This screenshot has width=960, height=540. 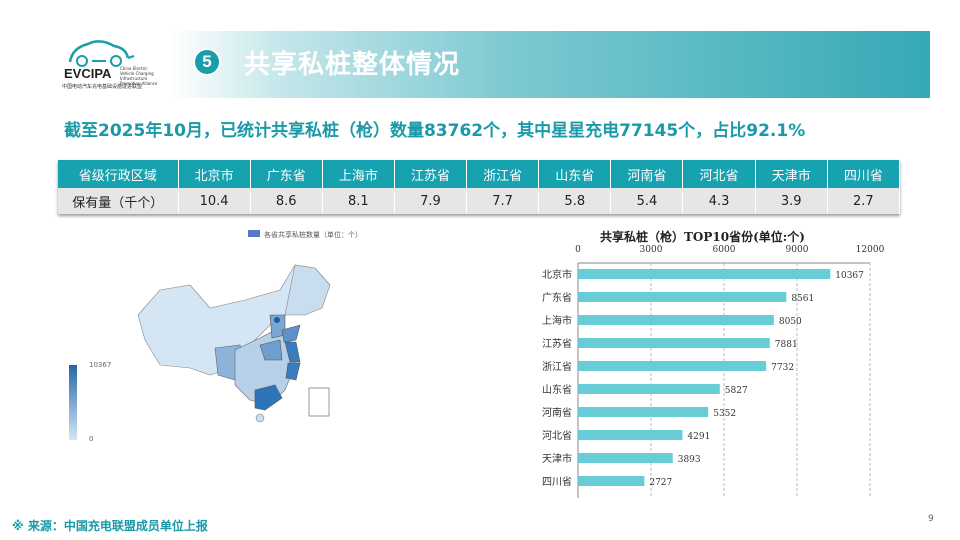 I want to click on page-title: 共享私桩整体情况, so click(x=352, y=65).